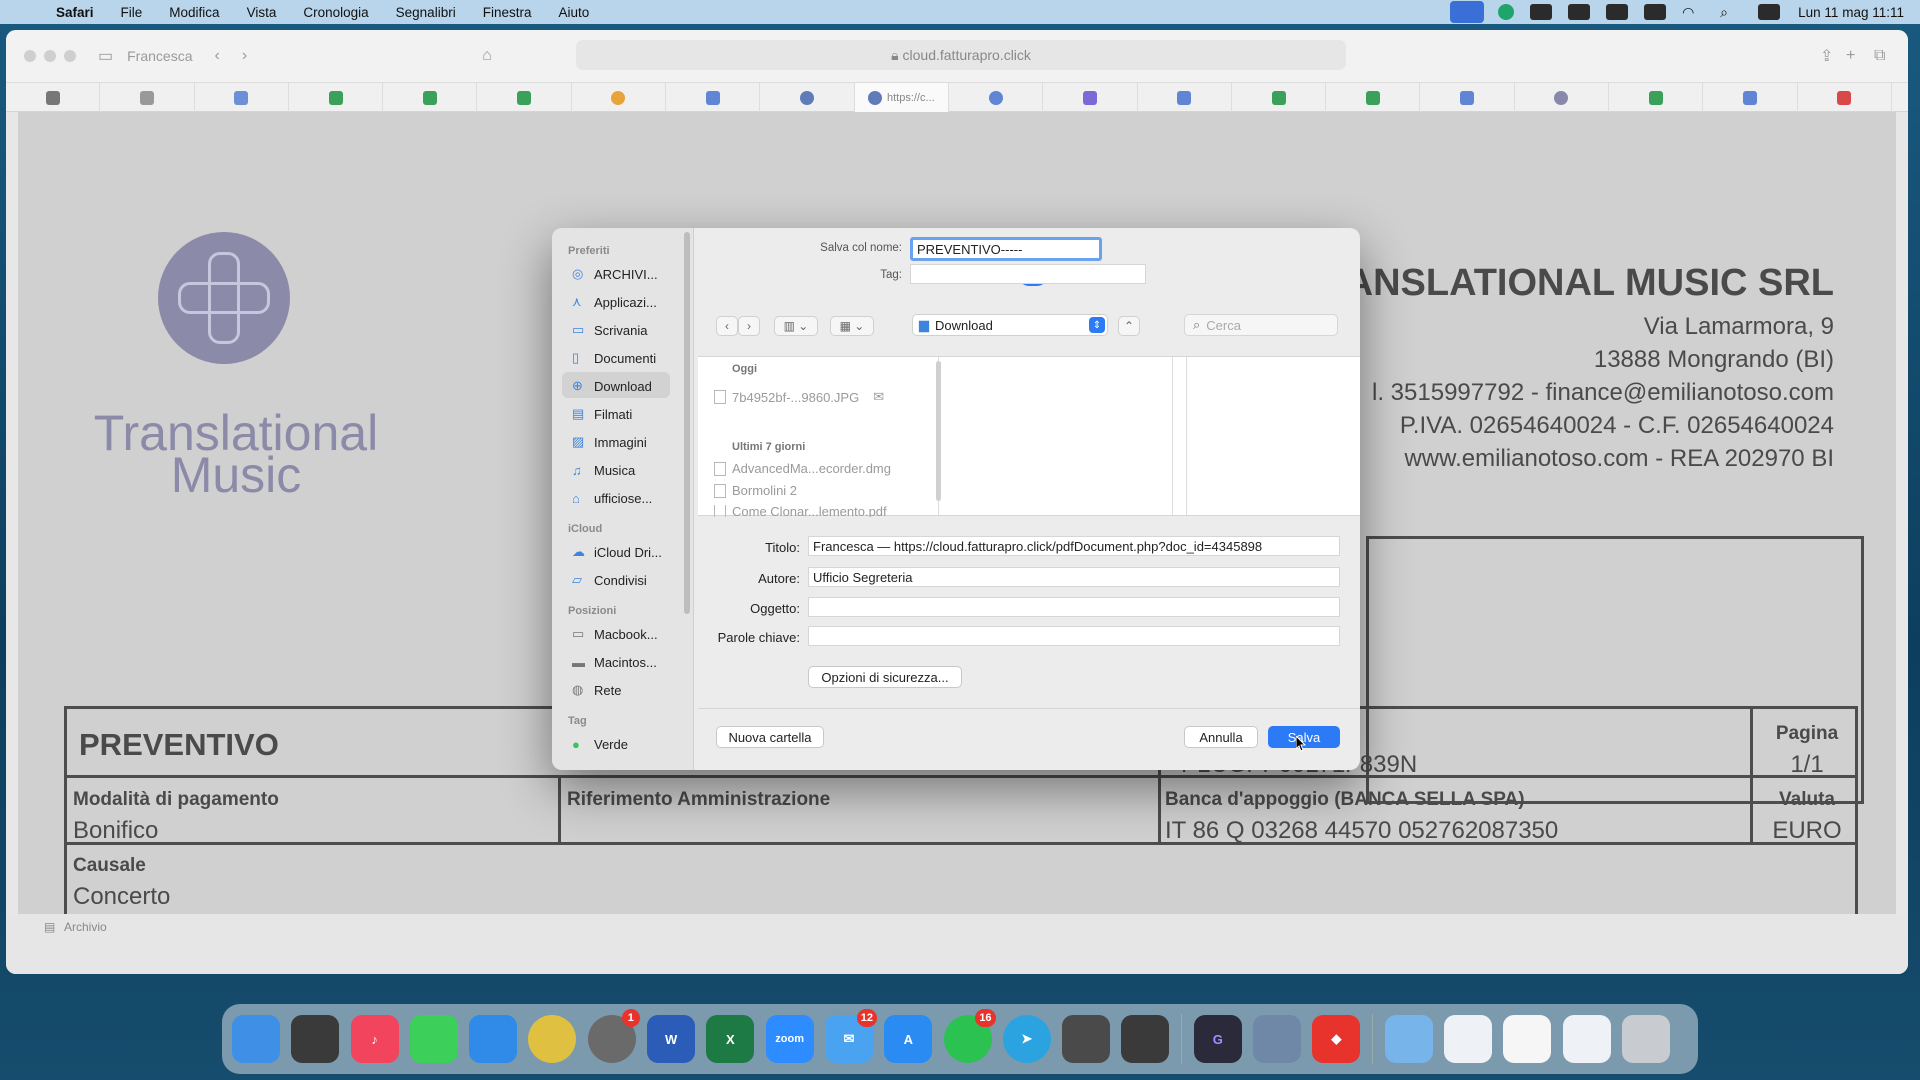 The image size is (1920, 1080). I want to click on archivio-label: Archivio, so click(85, 927).